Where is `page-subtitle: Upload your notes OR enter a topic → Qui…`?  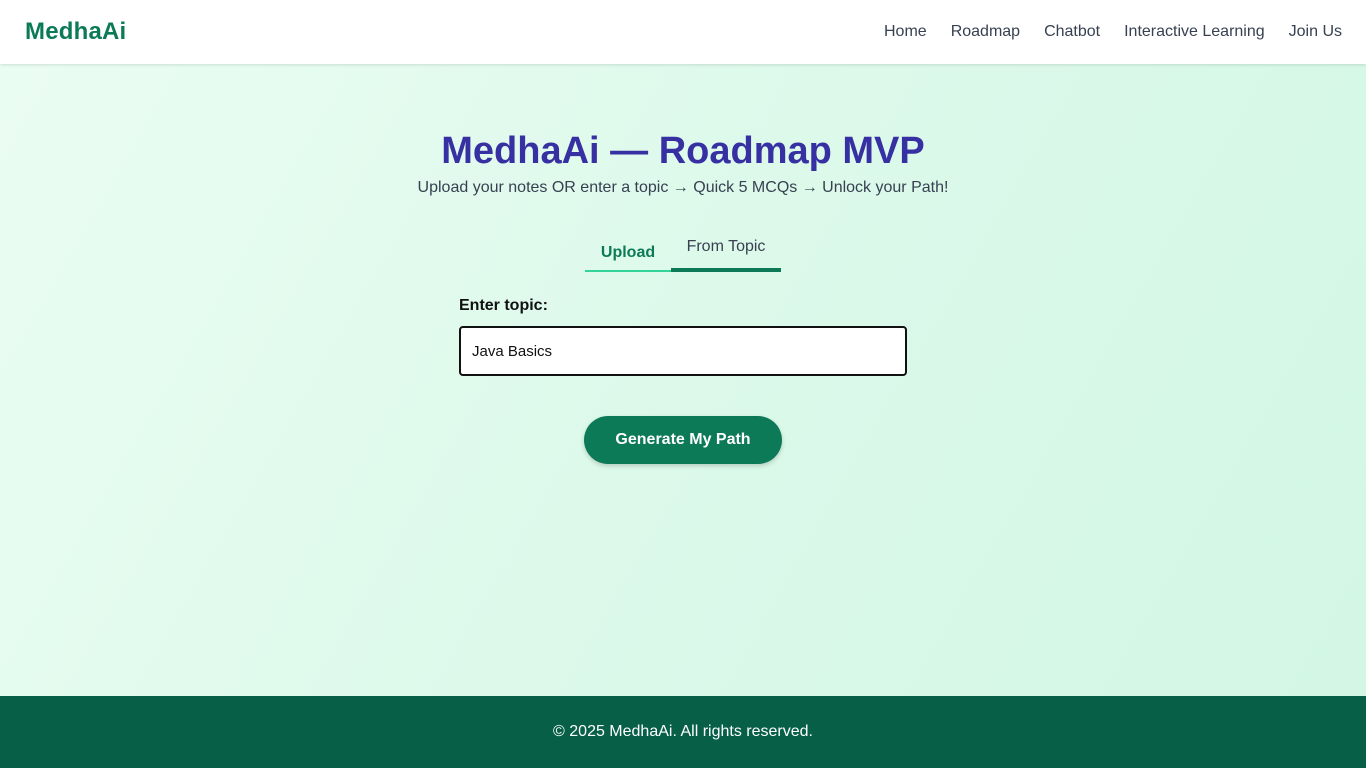
page-subtitle: Upload your notes OR enter a topic → Qui… is located at coordinates (683, 187).